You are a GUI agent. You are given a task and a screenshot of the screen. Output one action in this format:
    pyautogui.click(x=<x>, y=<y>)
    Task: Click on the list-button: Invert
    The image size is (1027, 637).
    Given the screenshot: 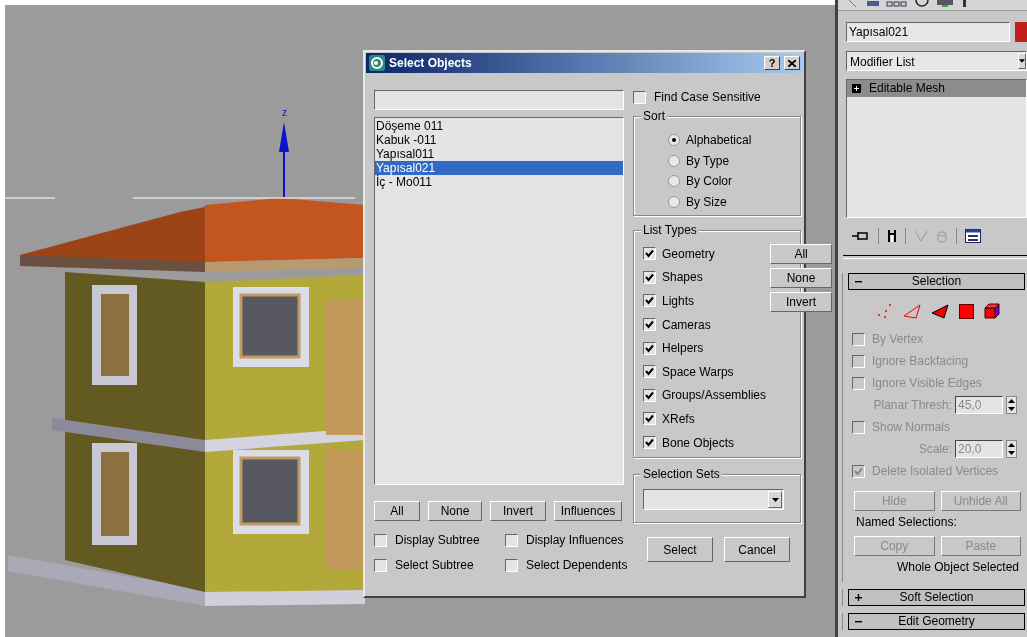 What is the action you would take?
    pyautogui.click(x=518, y=511)
    